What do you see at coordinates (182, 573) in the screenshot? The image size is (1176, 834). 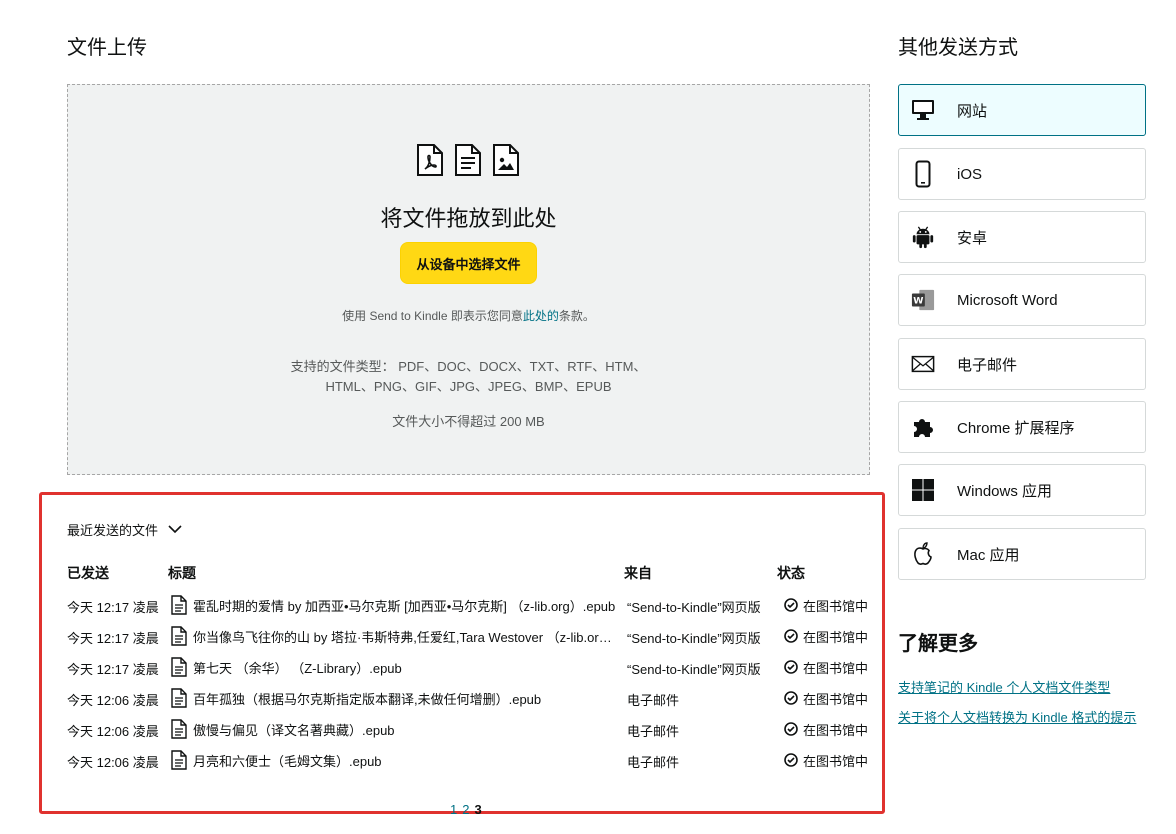 I see `header-title: 标题` at bounding box center [182, 573].